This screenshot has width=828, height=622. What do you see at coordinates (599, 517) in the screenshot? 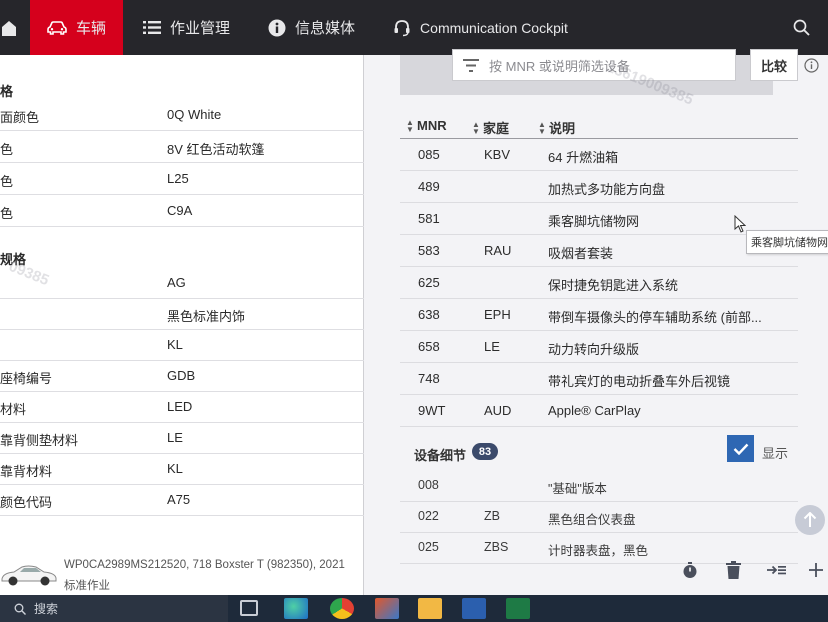
I see `detail-row: 022 ZB 黑色组合仪表盘` at bounding box center [599, 517].